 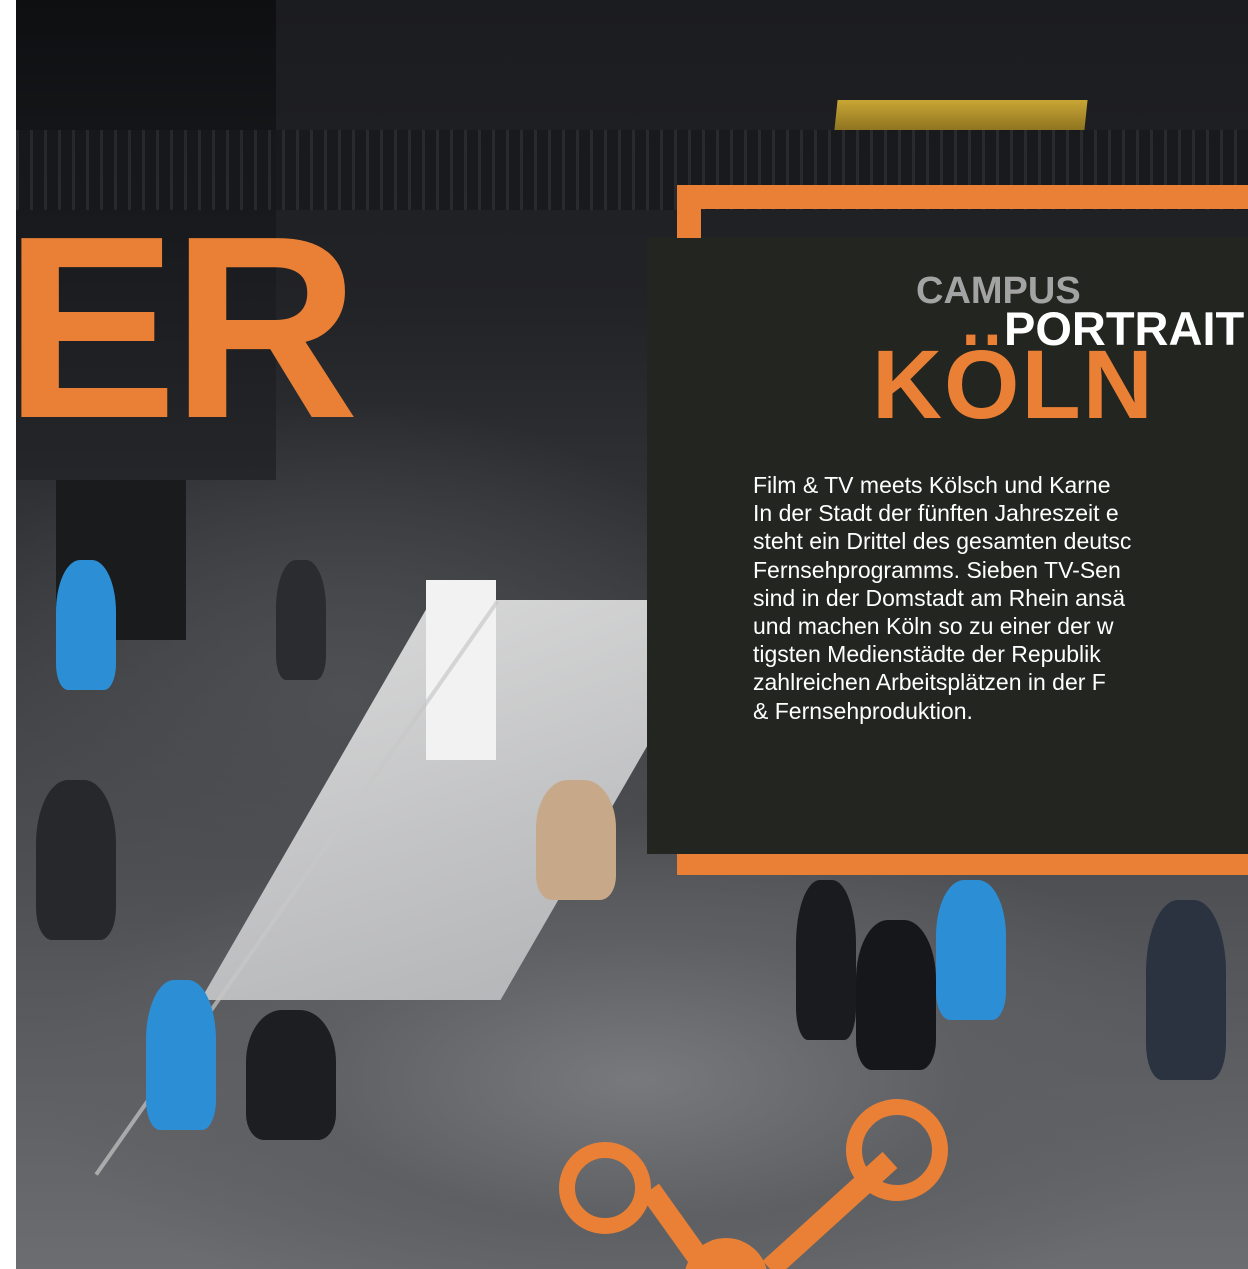 I want to click on network-nodes-icon, so click(x=753, y=1184).